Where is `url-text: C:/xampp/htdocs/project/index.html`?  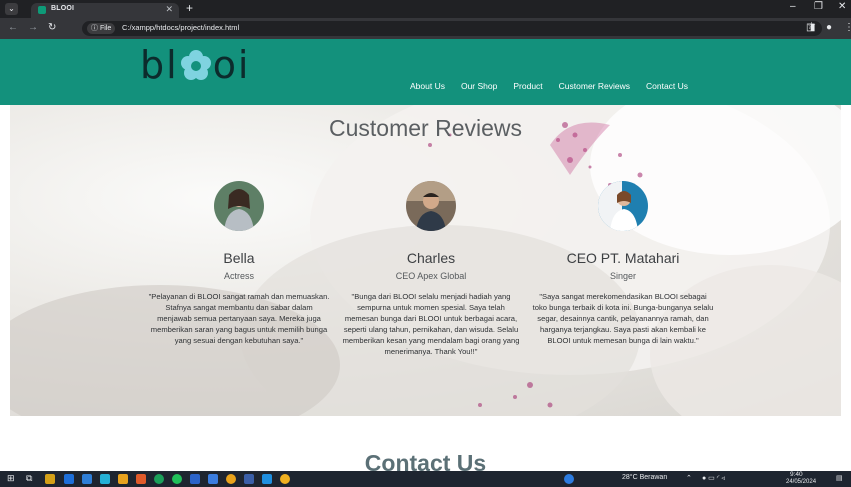 url-text: C:/xampp/htdocs/project/index.html is located at coordinates (180, 27).